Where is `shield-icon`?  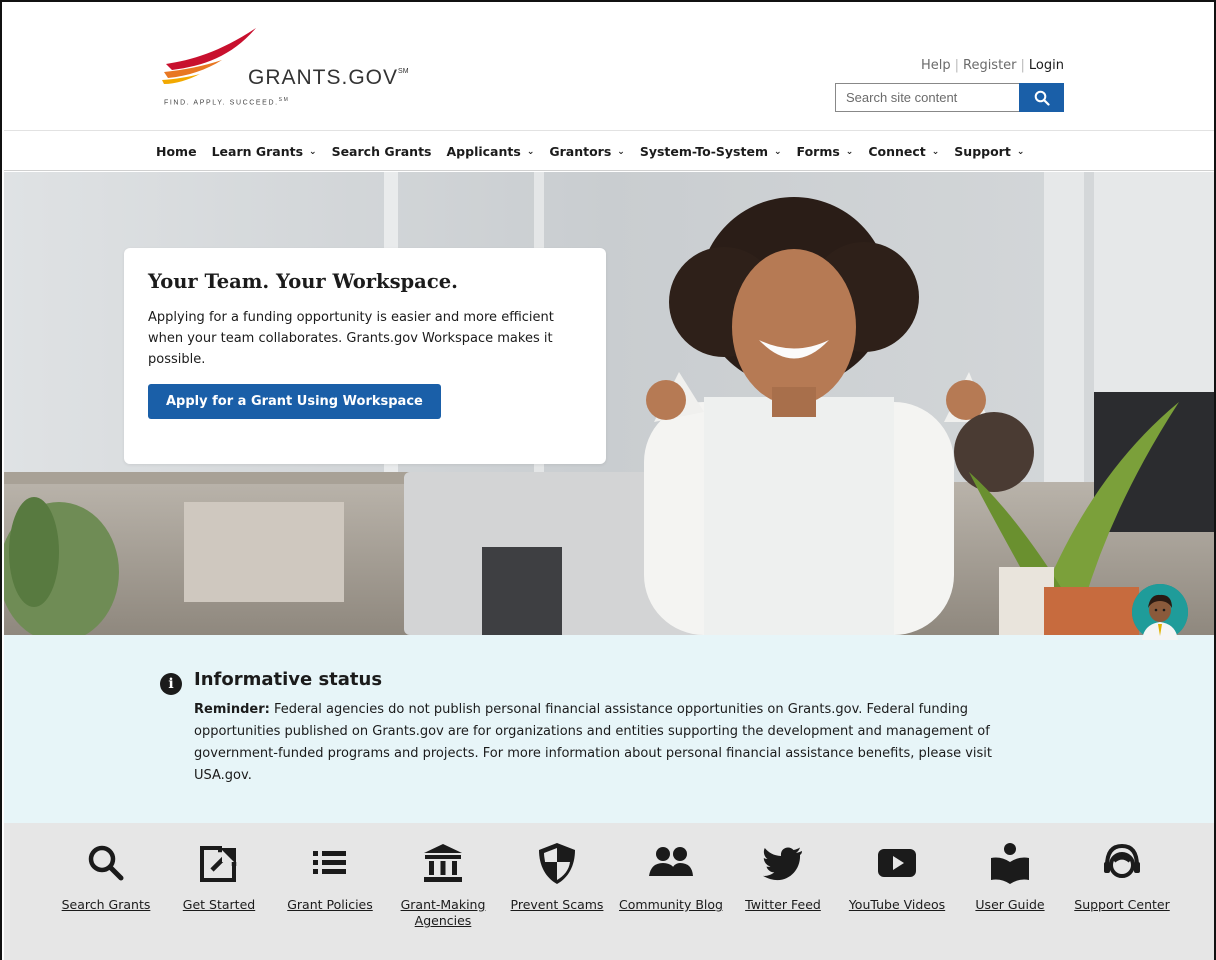 shield-icon is located at coordinates (557, 863).